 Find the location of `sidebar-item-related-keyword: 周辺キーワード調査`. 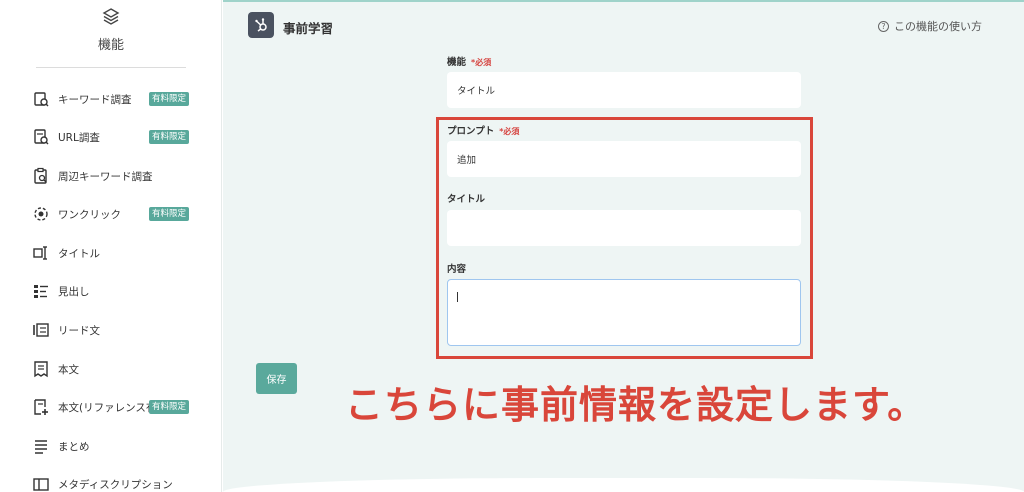

sidebar-item-related-keyword: 周辺キーワード調査 is located at coordinates (117, 176).